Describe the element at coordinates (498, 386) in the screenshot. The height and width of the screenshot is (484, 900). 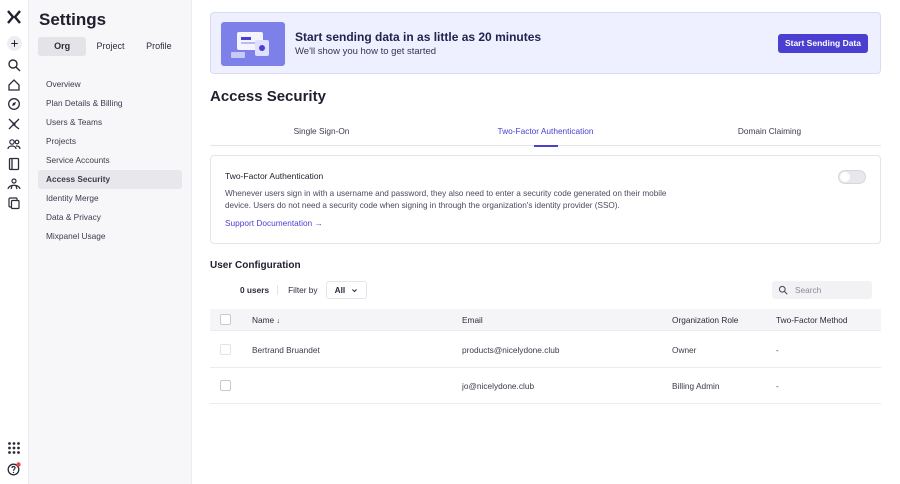
I see `user-email: jo@nicelydone.club` at that location.